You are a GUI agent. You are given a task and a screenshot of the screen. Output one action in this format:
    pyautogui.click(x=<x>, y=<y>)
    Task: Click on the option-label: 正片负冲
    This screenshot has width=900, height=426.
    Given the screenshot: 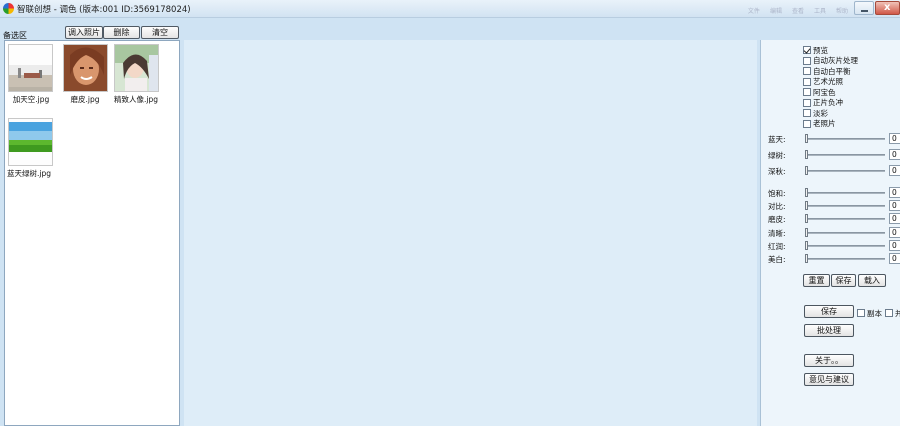 What is the action you would take?
    pyautogui.click(x=828, y=102)
    